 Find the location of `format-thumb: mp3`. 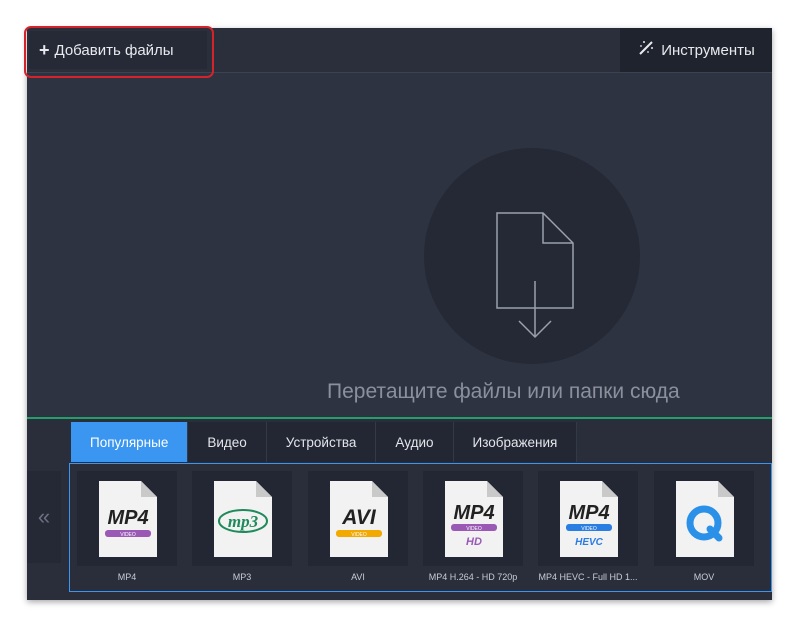

format-thumb: mp3 is located at coordinates (242, 518).